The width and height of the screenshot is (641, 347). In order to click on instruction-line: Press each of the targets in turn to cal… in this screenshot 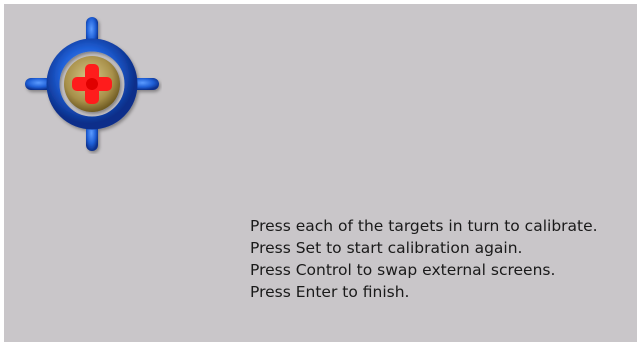, I will do `click(424, 226)`.